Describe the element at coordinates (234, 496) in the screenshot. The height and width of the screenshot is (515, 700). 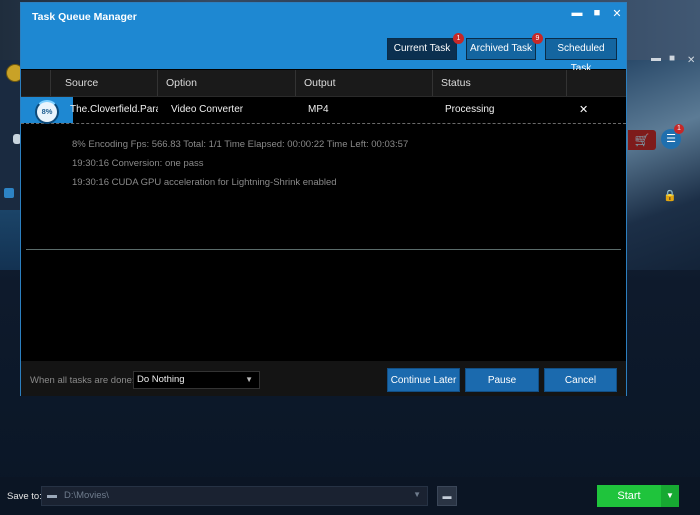
I see `save-path-field: ▬ D:\Movies\ ▼` at that location.